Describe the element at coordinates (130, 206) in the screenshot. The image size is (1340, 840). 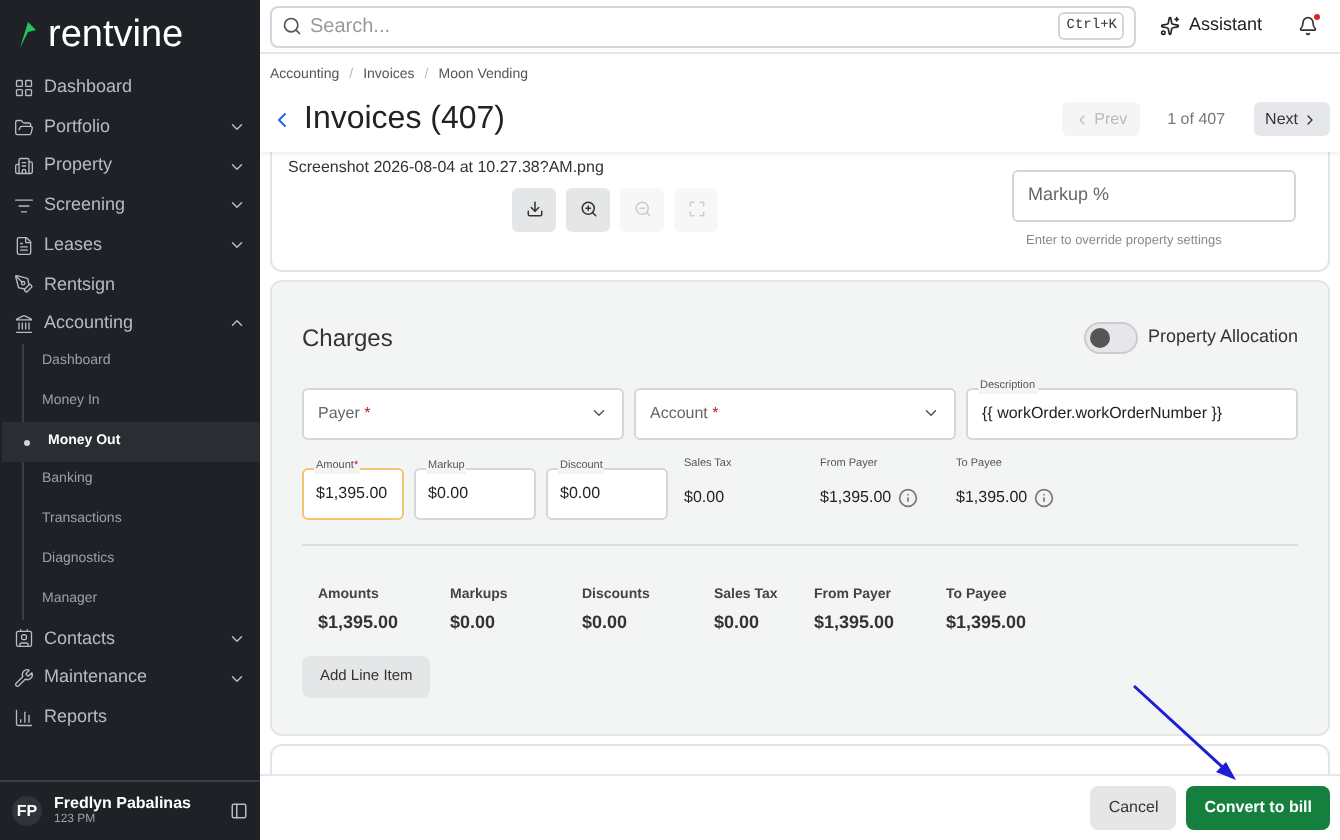
I see `nav-item: Screening` at that location.